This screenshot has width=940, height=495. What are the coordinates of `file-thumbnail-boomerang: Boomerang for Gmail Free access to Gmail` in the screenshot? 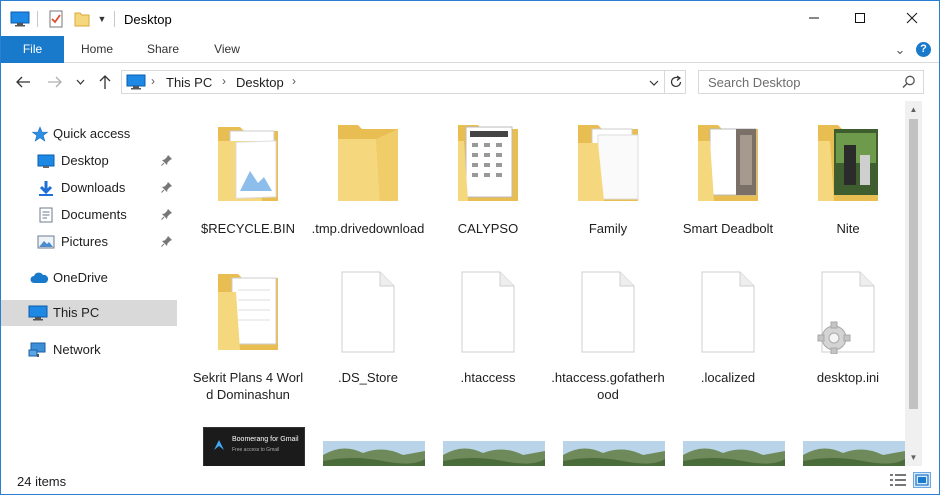 It's located at (254, 446).